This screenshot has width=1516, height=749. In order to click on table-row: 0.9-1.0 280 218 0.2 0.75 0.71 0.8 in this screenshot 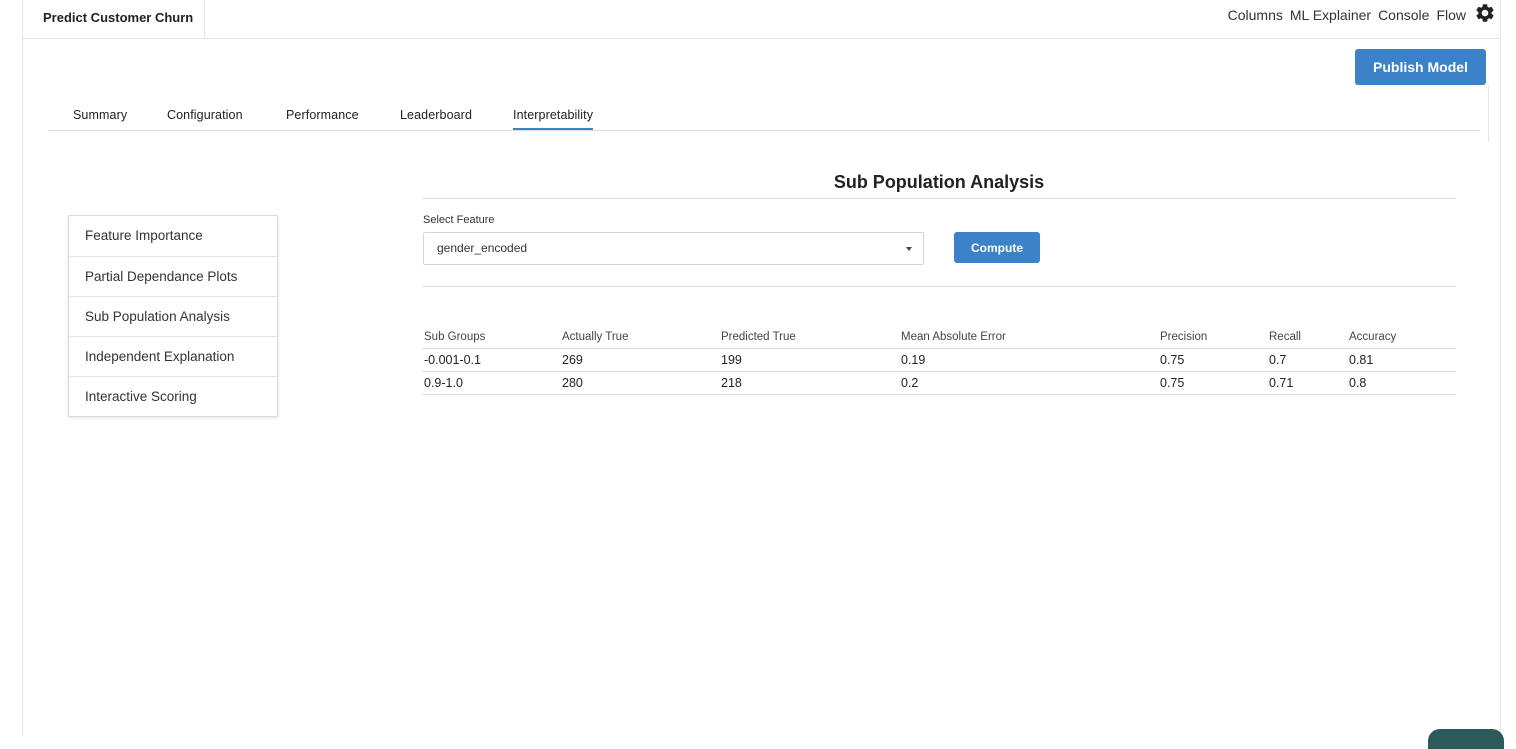, I will do `click(939, 383)`.